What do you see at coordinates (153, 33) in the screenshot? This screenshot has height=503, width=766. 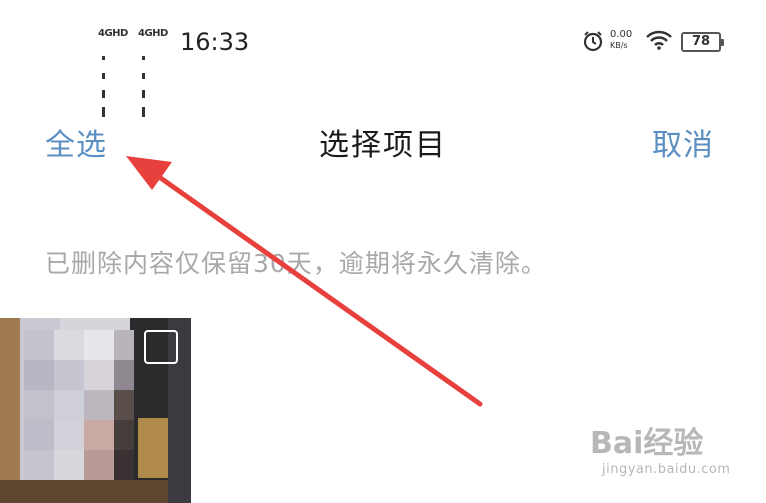 I see `network-type-2: 4GHD` at bounding box center [153, 33].